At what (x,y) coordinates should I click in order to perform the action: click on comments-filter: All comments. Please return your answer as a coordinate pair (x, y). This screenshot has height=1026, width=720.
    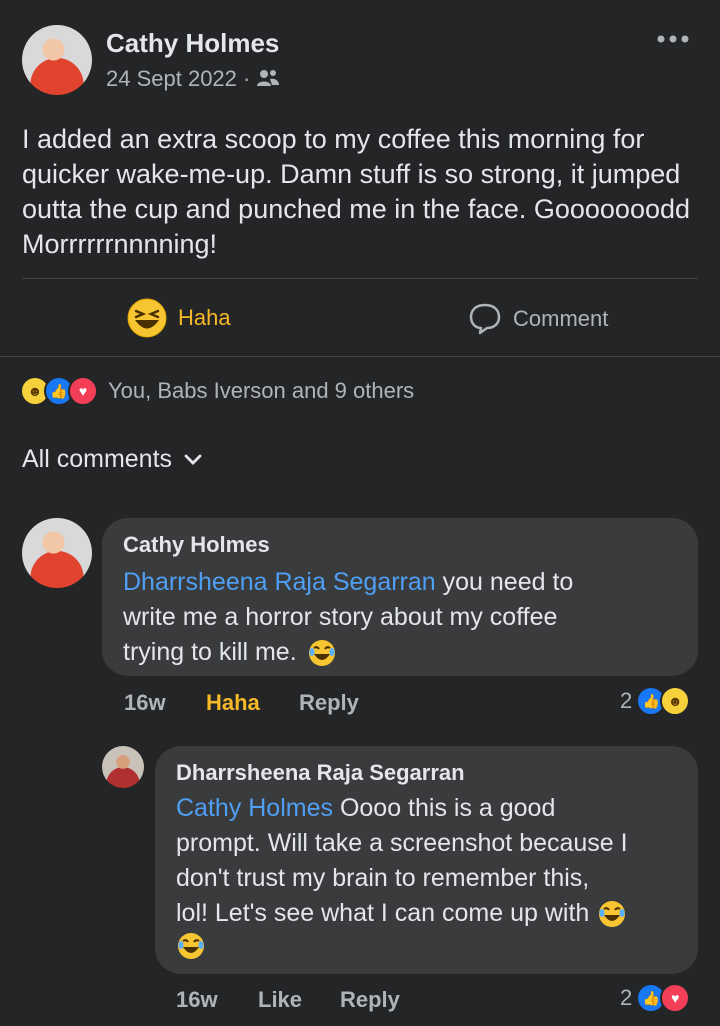
    Looking at the image, I should click on (112, 459).